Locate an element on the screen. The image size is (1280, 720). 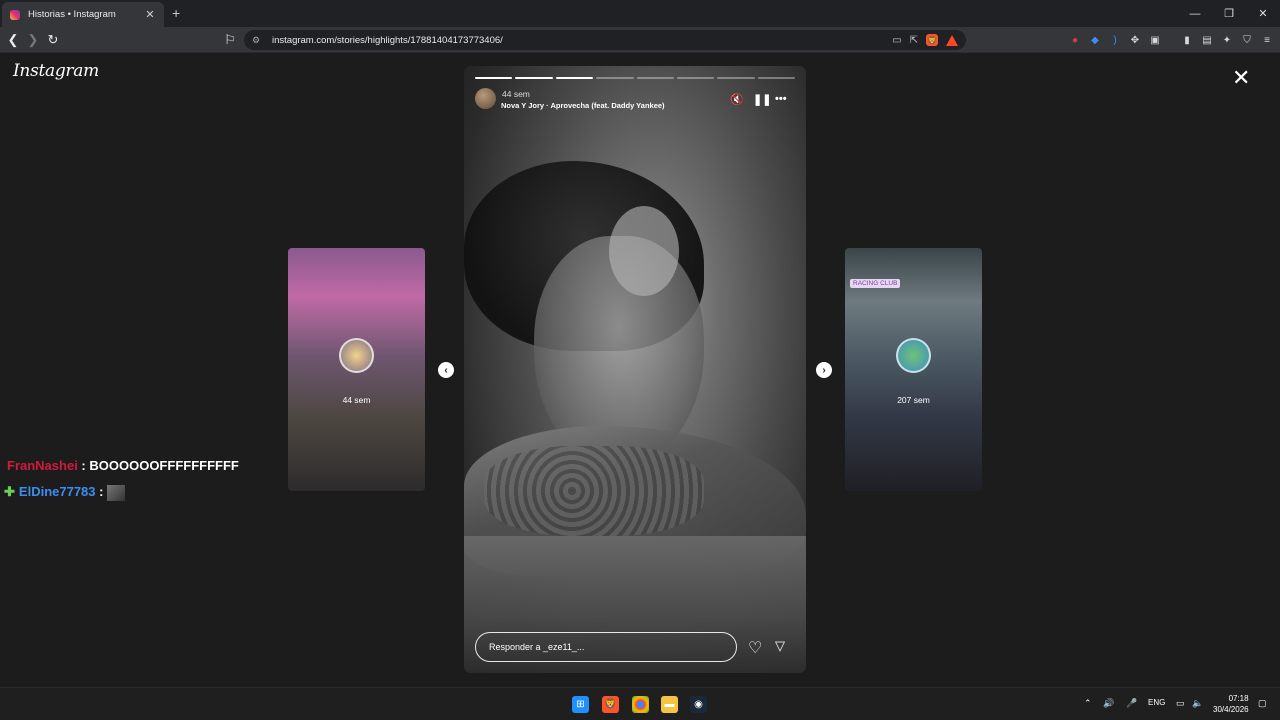
bookmark-icon: ⚐ is located at coordinates (230, 40).